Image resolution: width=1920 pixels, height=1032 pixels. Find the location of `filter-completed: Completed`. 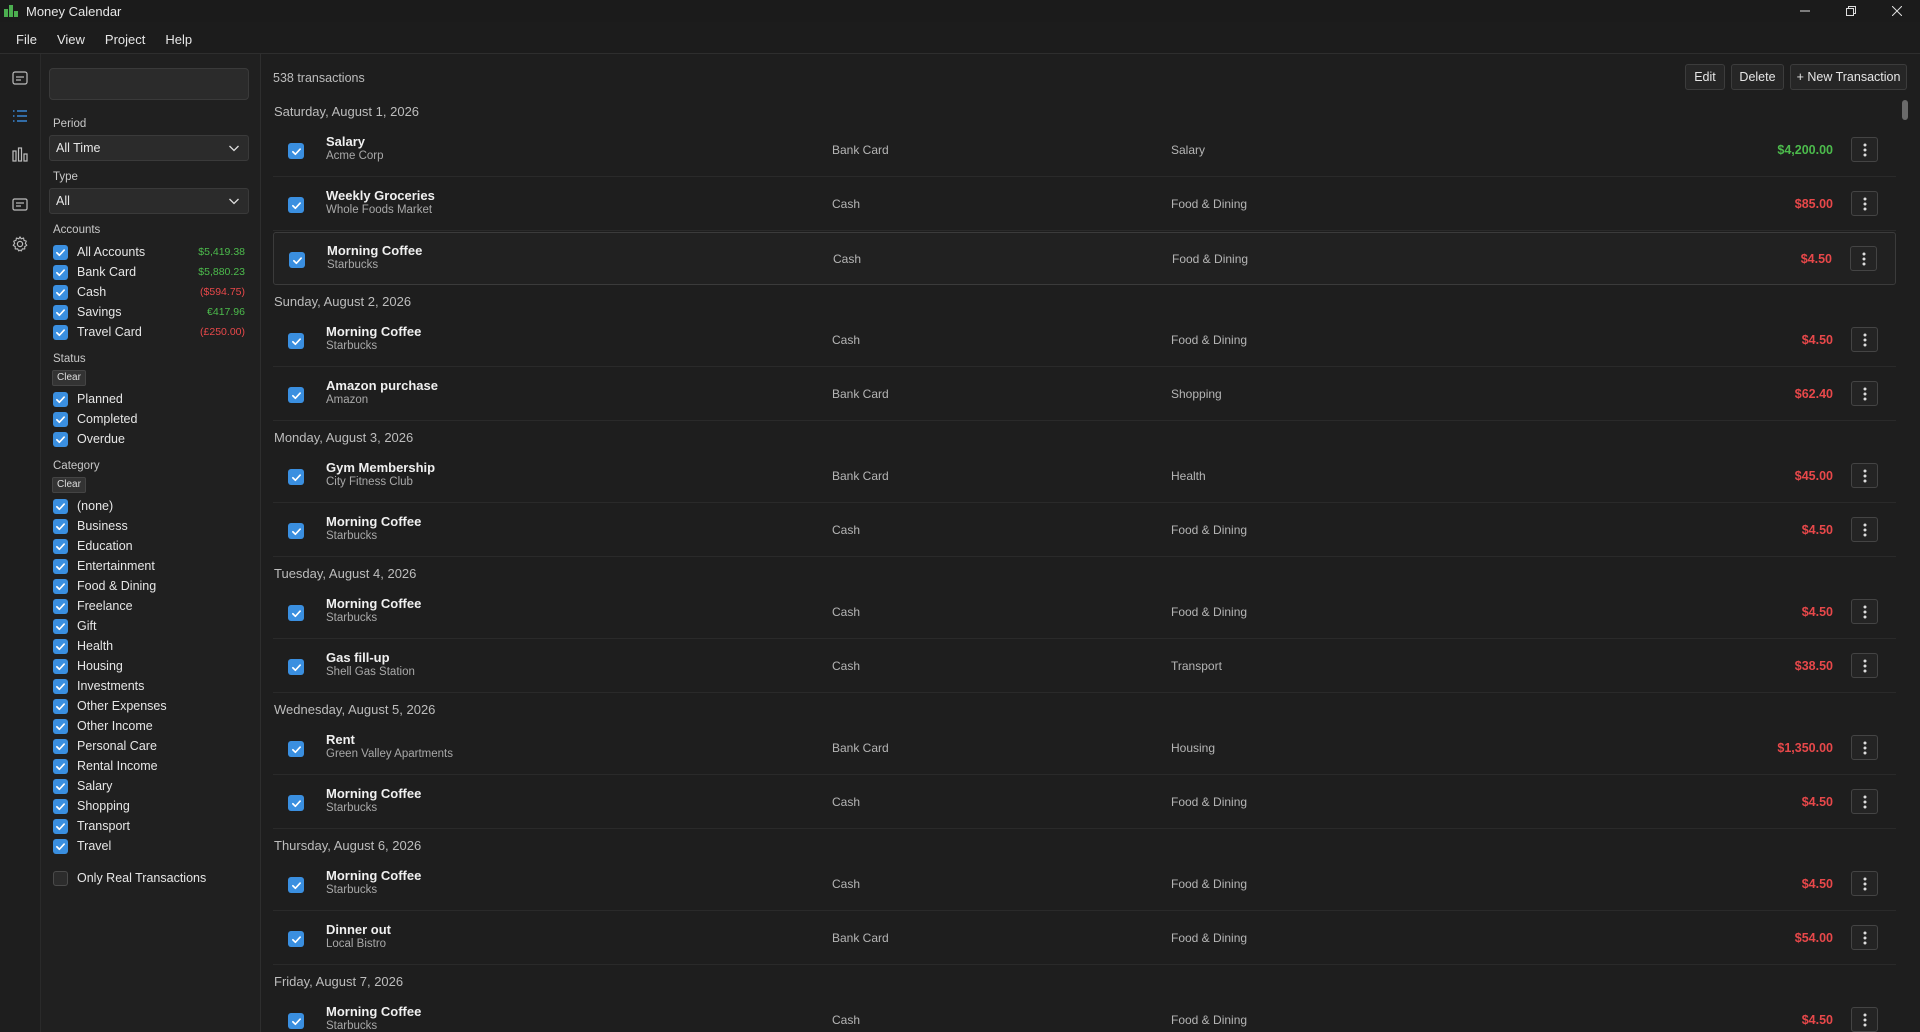

filter-completed: Completed is located at coordinates (153, 419).